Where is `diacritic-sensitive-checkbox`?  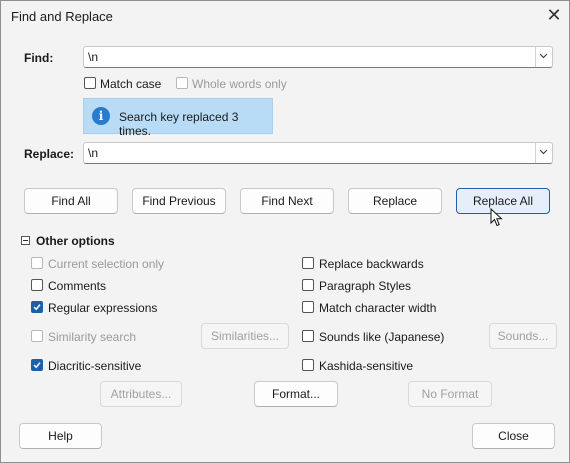 diacritic-sensitive-checkbox is located at coordinates (37, 365).